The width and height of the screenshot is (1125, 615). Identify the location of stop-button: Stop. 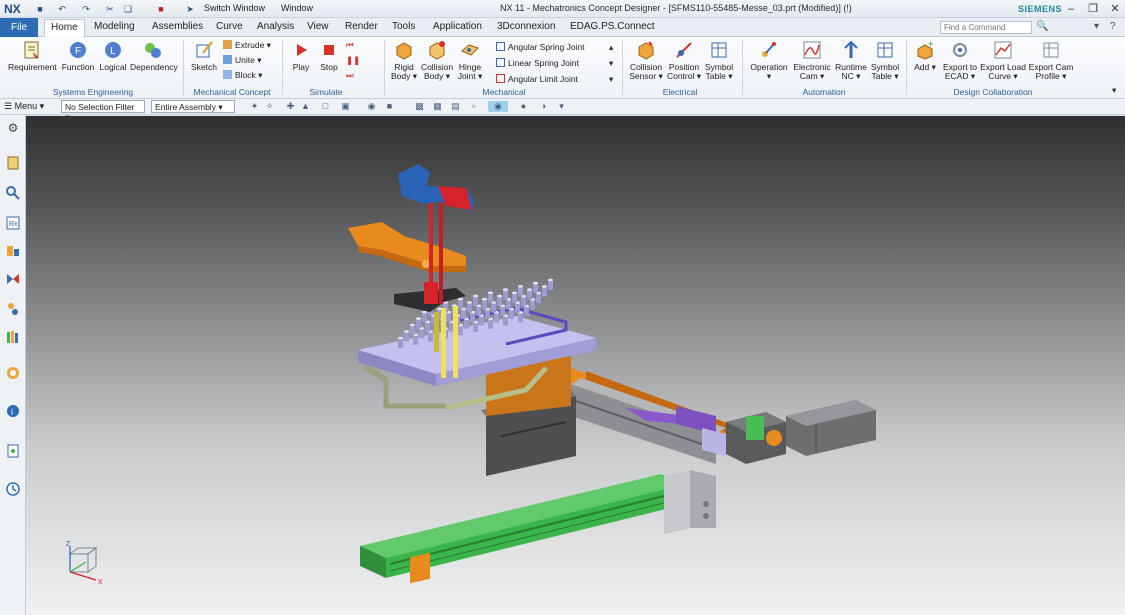
(329, 55).